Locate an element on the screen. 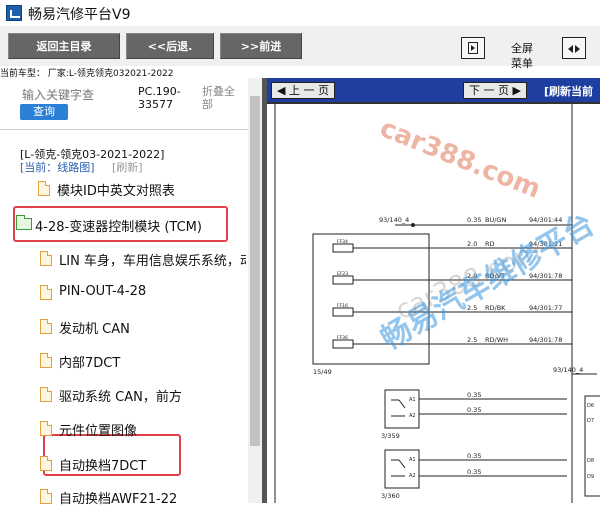  tree-item-label: 驱动系统 CAN，前方 is located at coordinates (120, 397).